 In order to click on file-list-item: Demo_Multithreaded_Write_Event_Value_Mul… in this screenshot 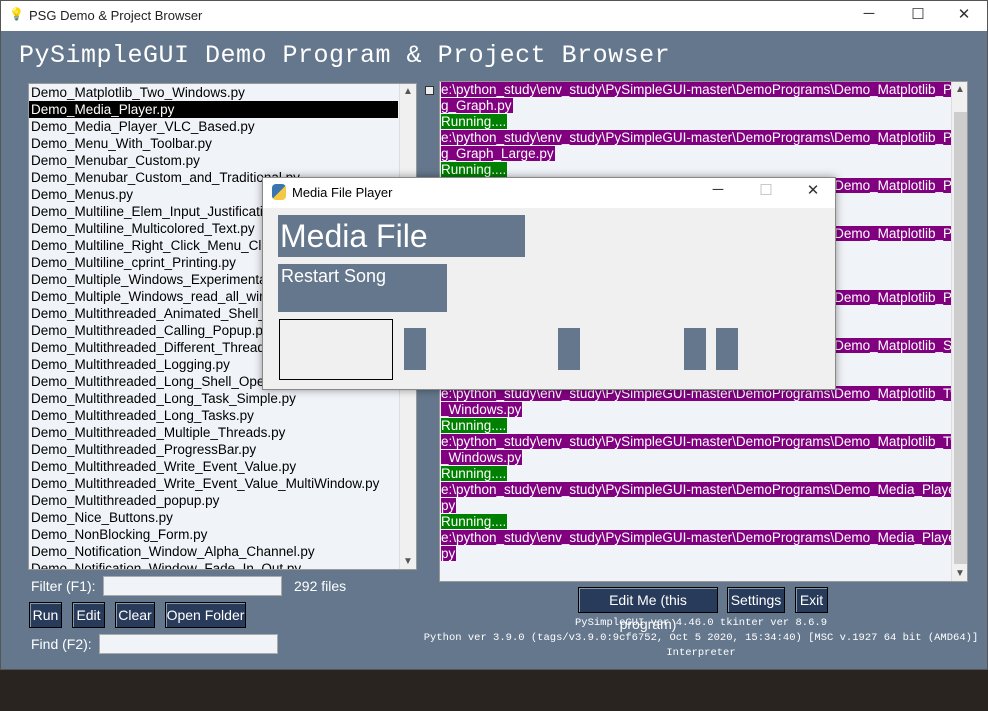, I will do `click(222, 483)`.